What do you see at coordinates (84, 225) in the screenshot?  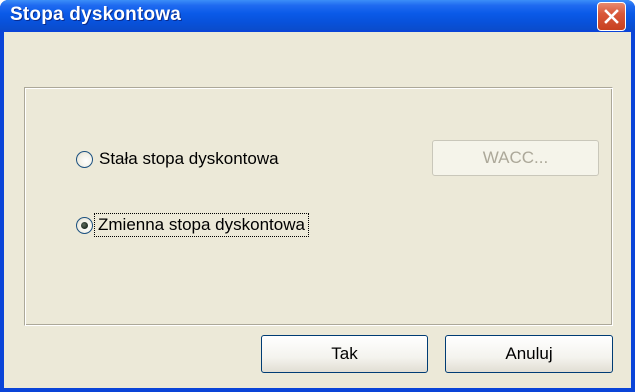 I see `radio-variable-rate-button` at bounding box center [84, 225].